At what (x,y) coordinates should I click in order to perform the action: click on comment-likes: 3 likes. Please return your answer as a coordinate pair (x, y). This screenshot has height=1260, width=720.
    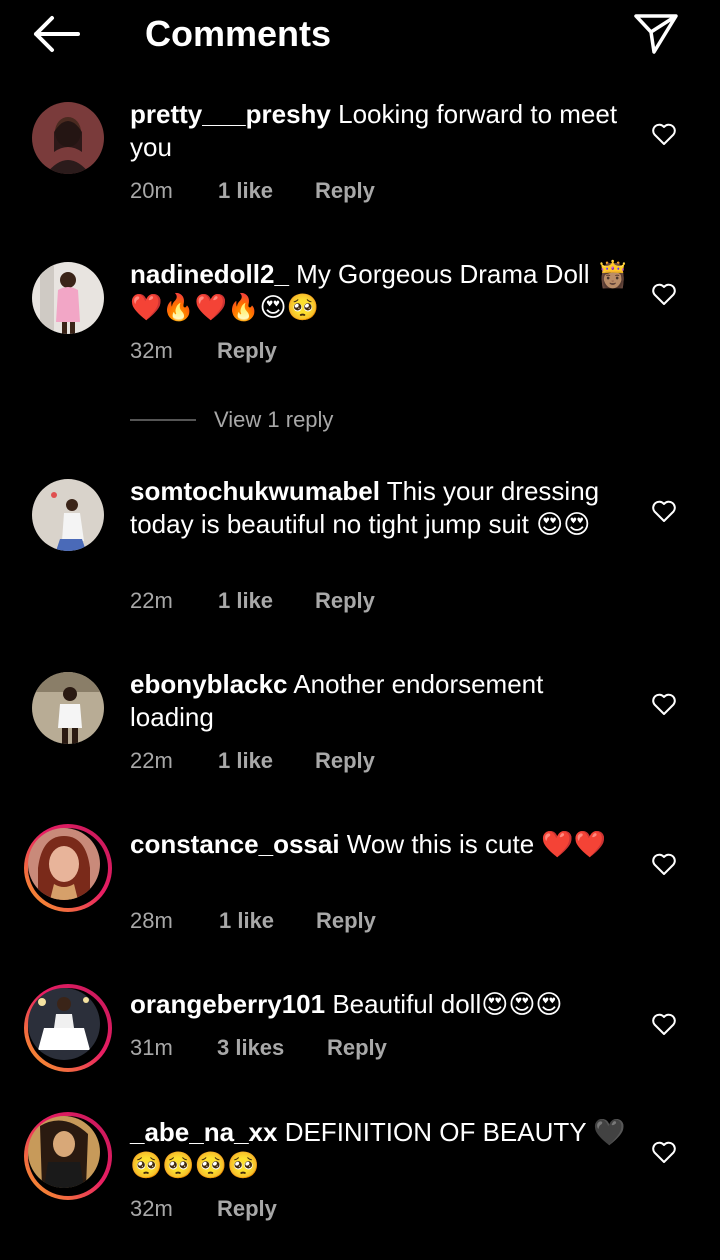
    Looking at the image, I should click on (250, 1048).